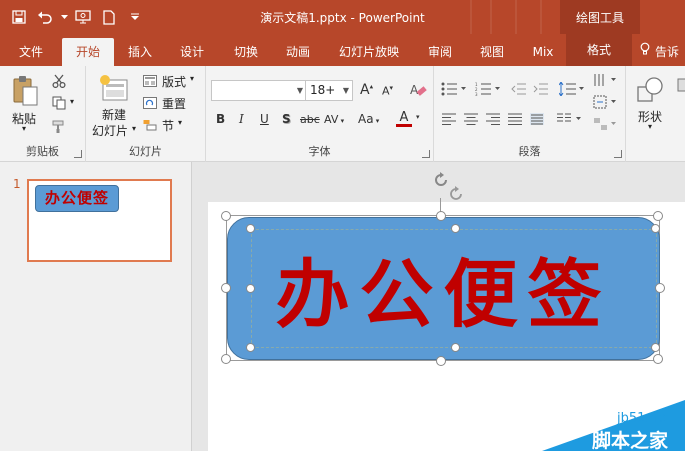 The height and width of the screenshot is (451, 685). Describe the element at coordinates (599, 50) in the screenshot. I see `tab-format: 格式` at that location.